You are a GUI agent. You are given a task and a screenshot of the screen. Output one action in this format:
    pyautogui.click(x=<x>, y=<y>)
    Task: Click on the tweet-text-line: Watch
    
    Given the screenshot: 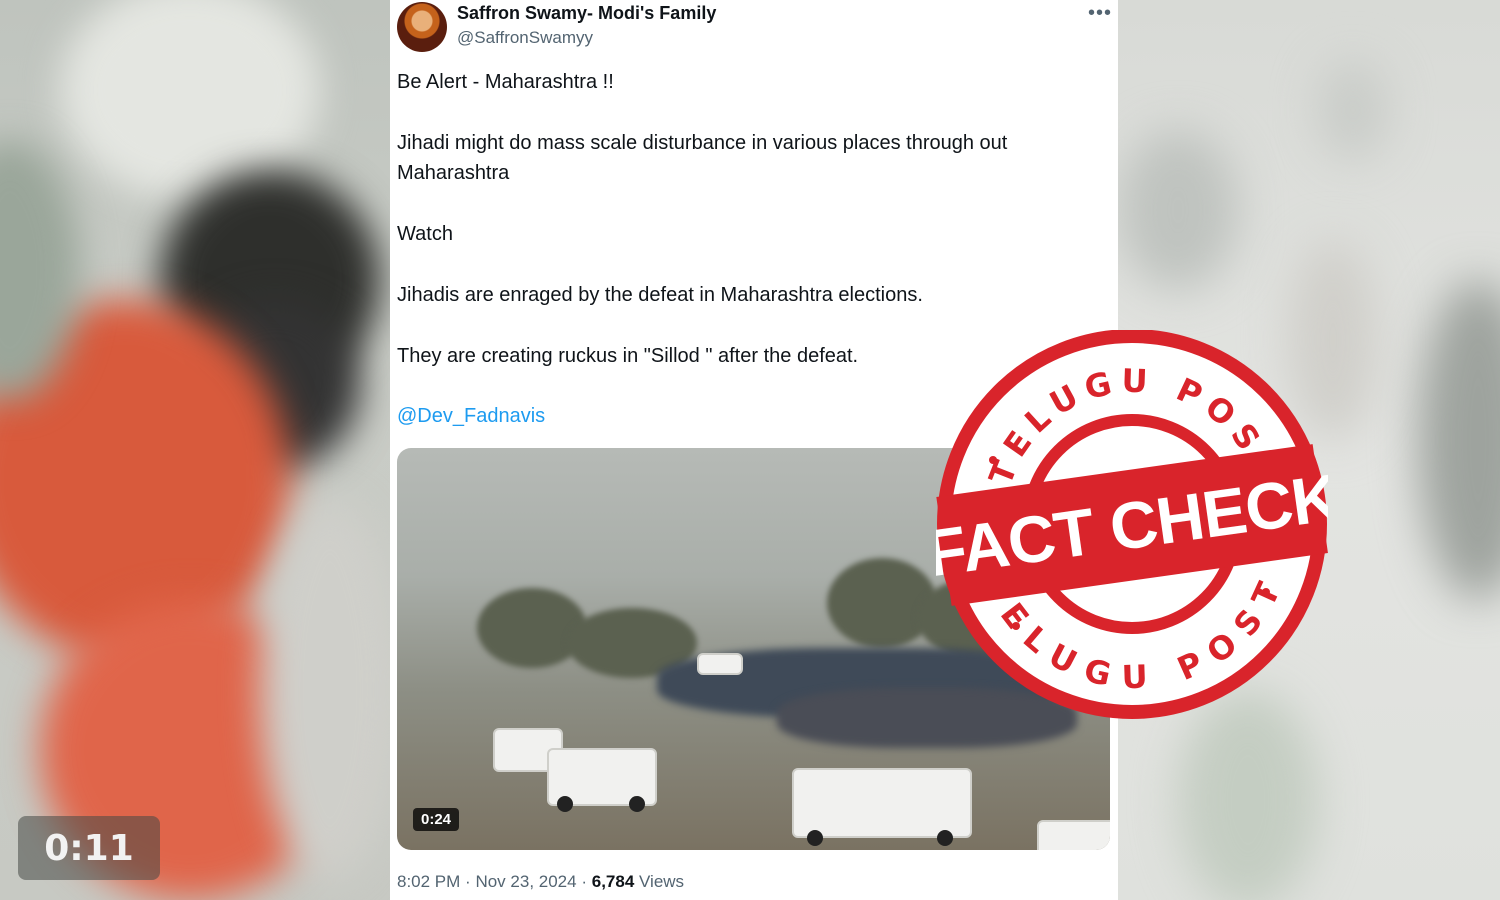 What is the action you would take?
    pyautogui.click(x=425, y=234)
    